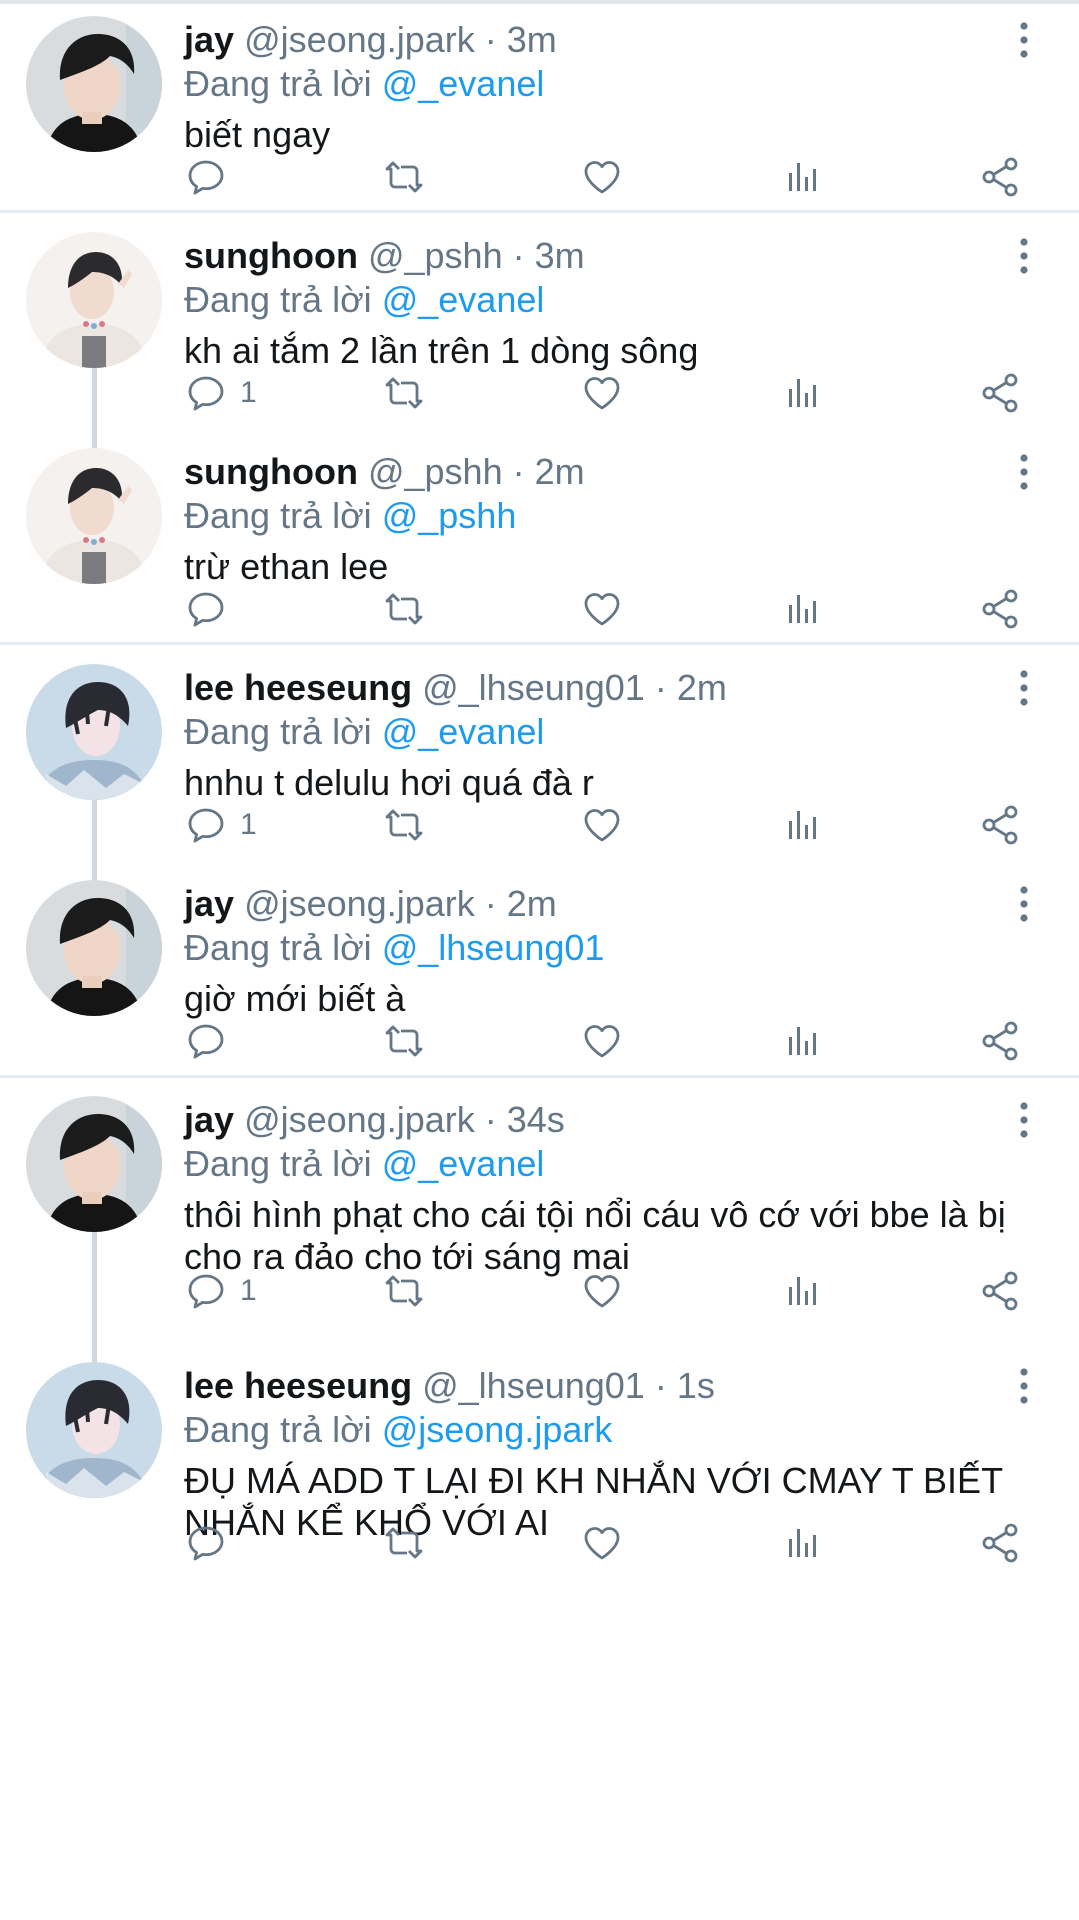 This screenshot has height=1920, width=1079. I want to click on replying-to-label: Đang trả lời, so click(278, 731).